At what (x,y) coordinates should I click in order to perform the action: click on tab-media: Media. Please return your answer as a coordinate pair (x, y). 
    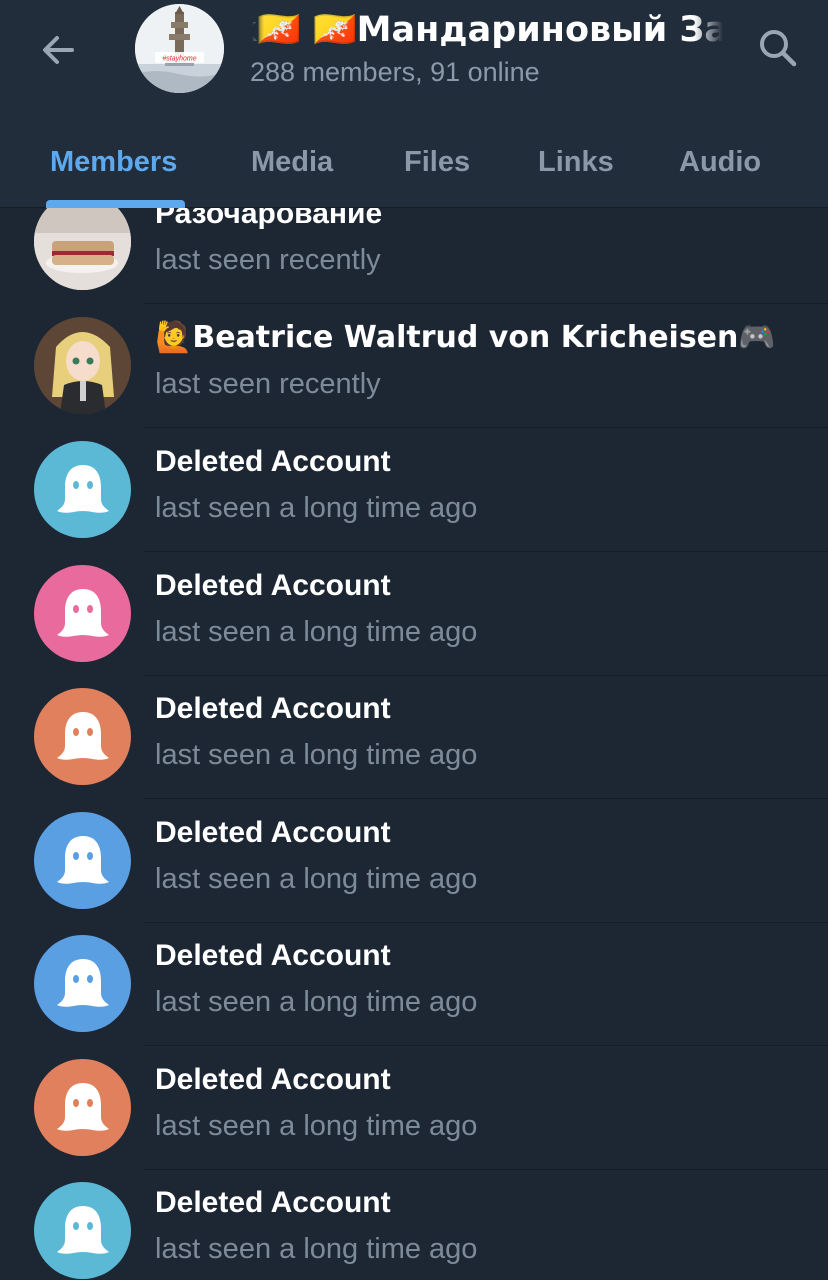
    Looking at the image, I should click on (292, 162).